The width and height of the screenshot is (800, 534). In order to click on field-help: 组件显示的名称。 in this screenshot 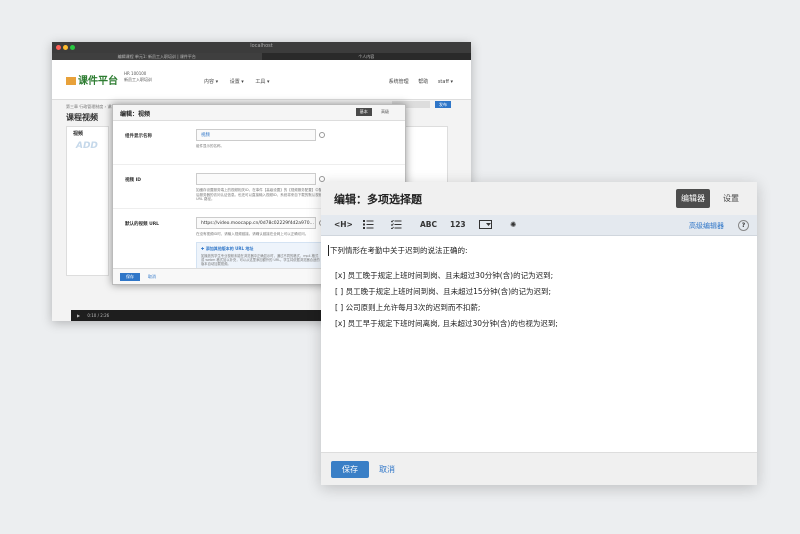, I will do `click(210, 146)`.